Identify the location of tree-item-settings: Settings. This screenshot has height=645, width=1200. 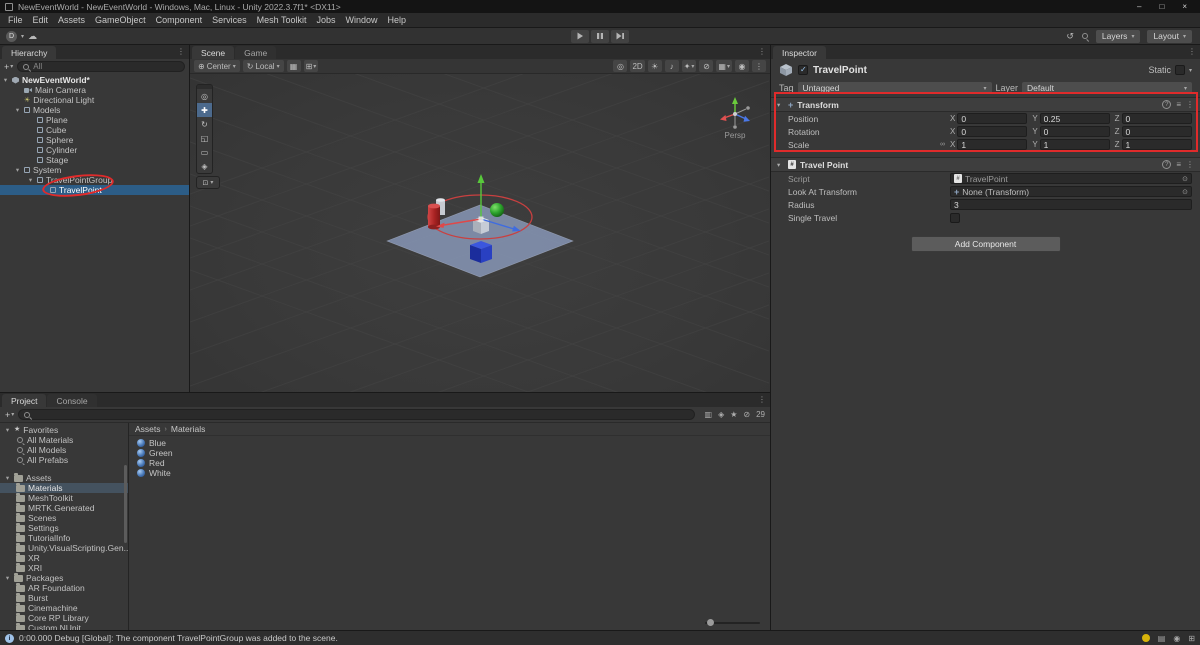
(64, 528).